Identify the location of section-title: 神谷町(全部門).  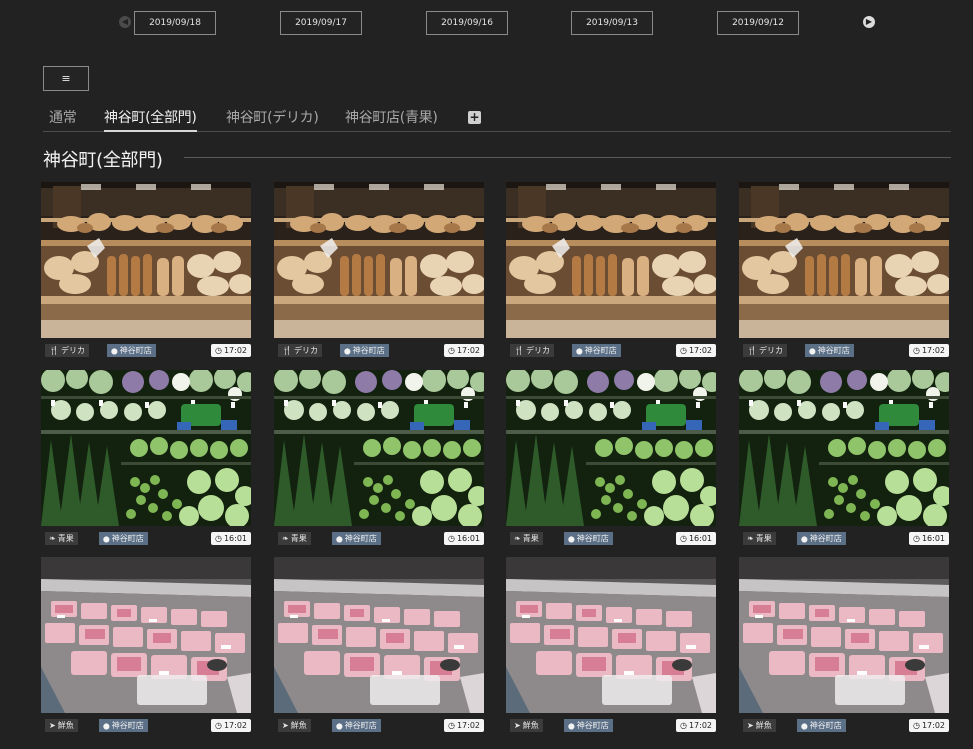
(103, 160).